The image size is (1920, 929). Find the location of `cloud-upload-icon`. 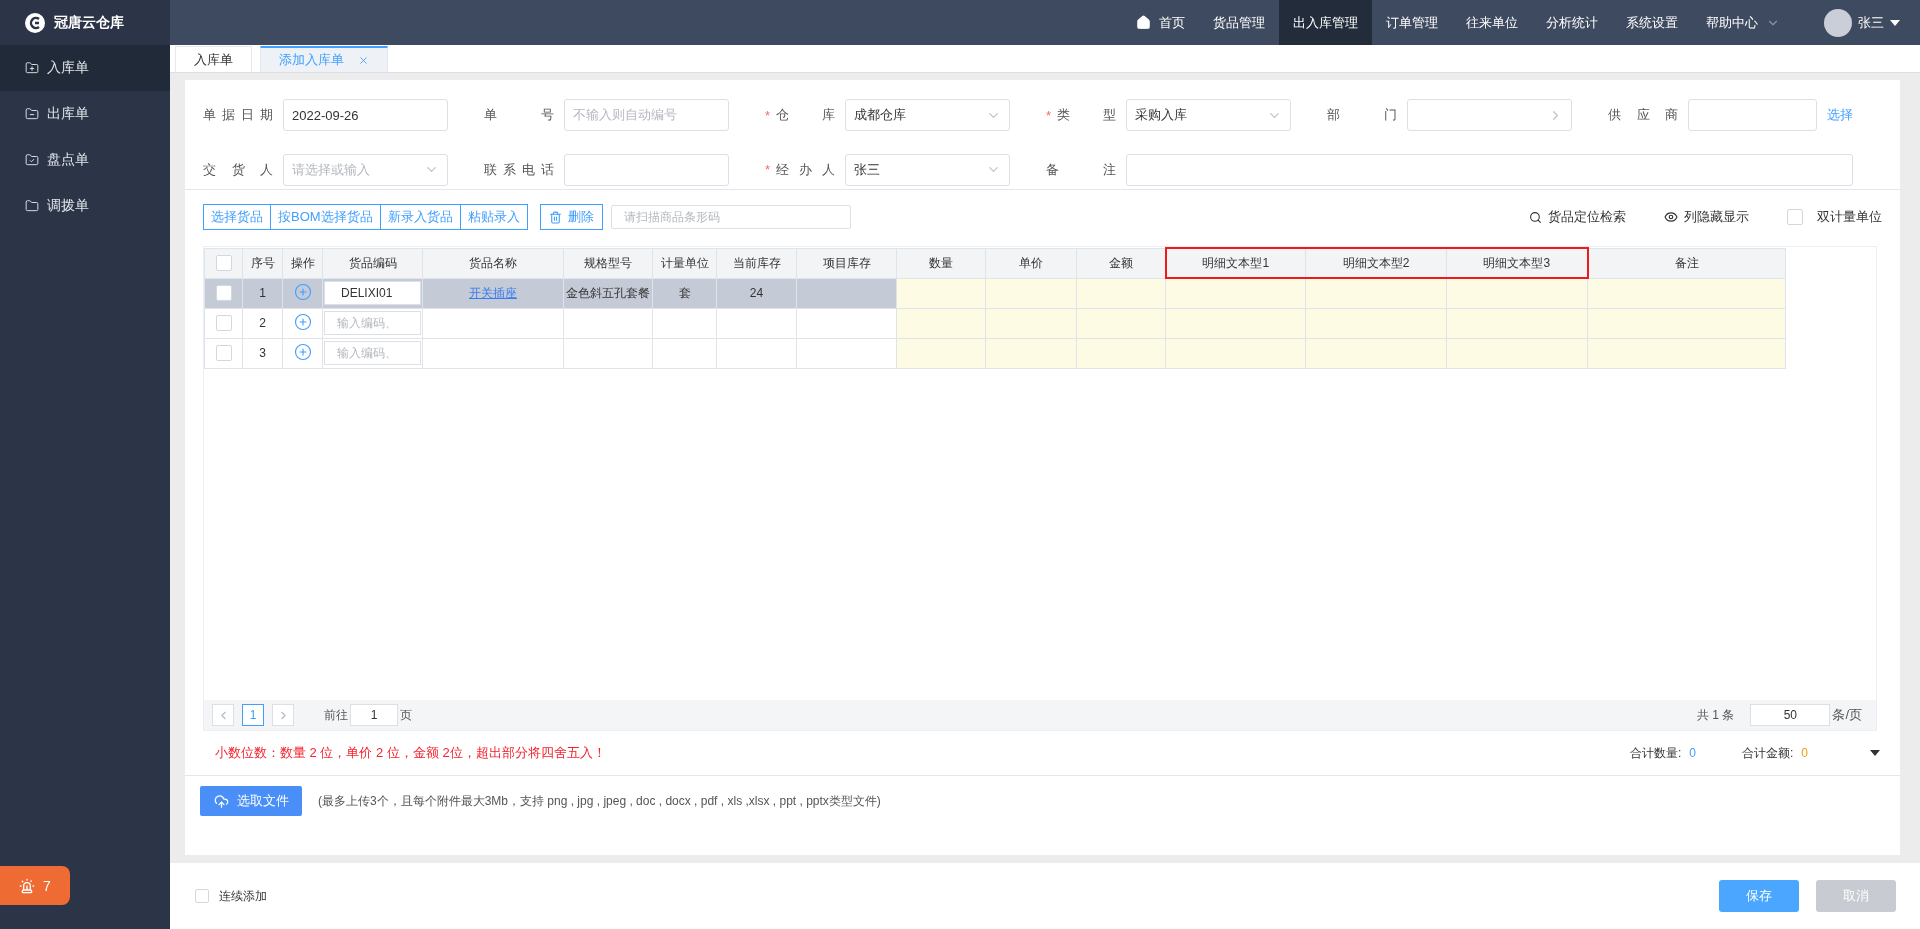

cloud-upload-icon is located at coordinates (221, 801).